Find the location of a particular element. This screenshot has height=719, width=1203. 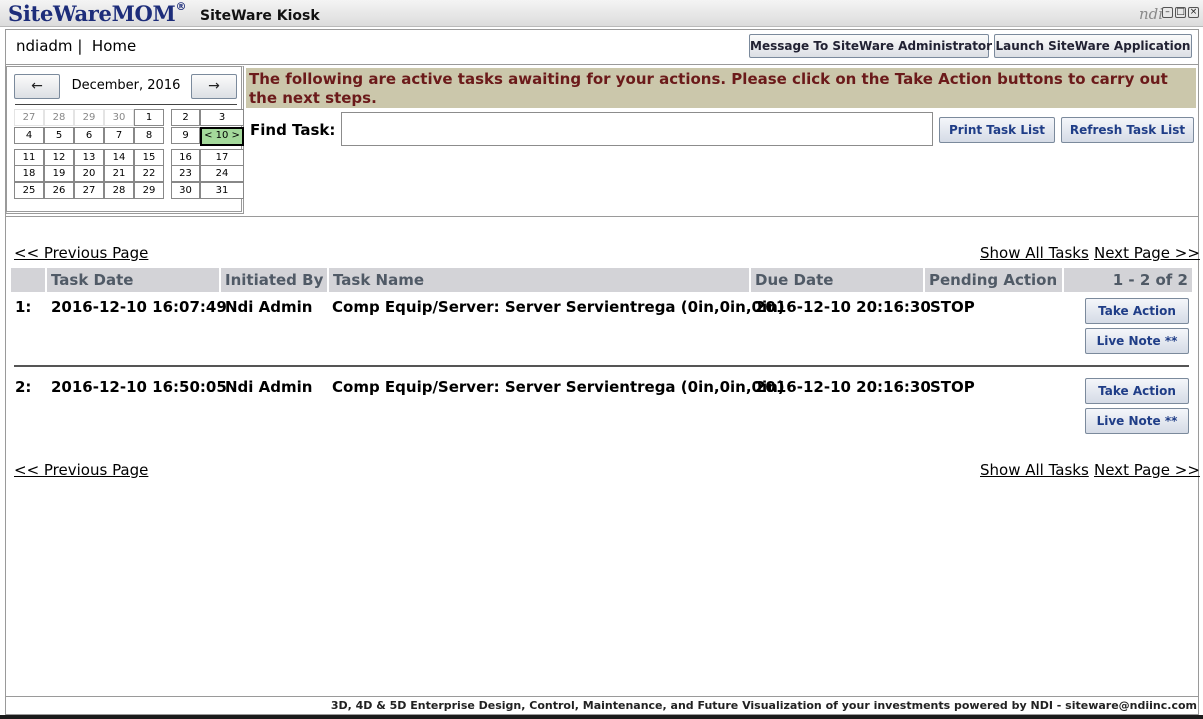

previous-page-link: << Previous Page is located at coordinates (81, 253).